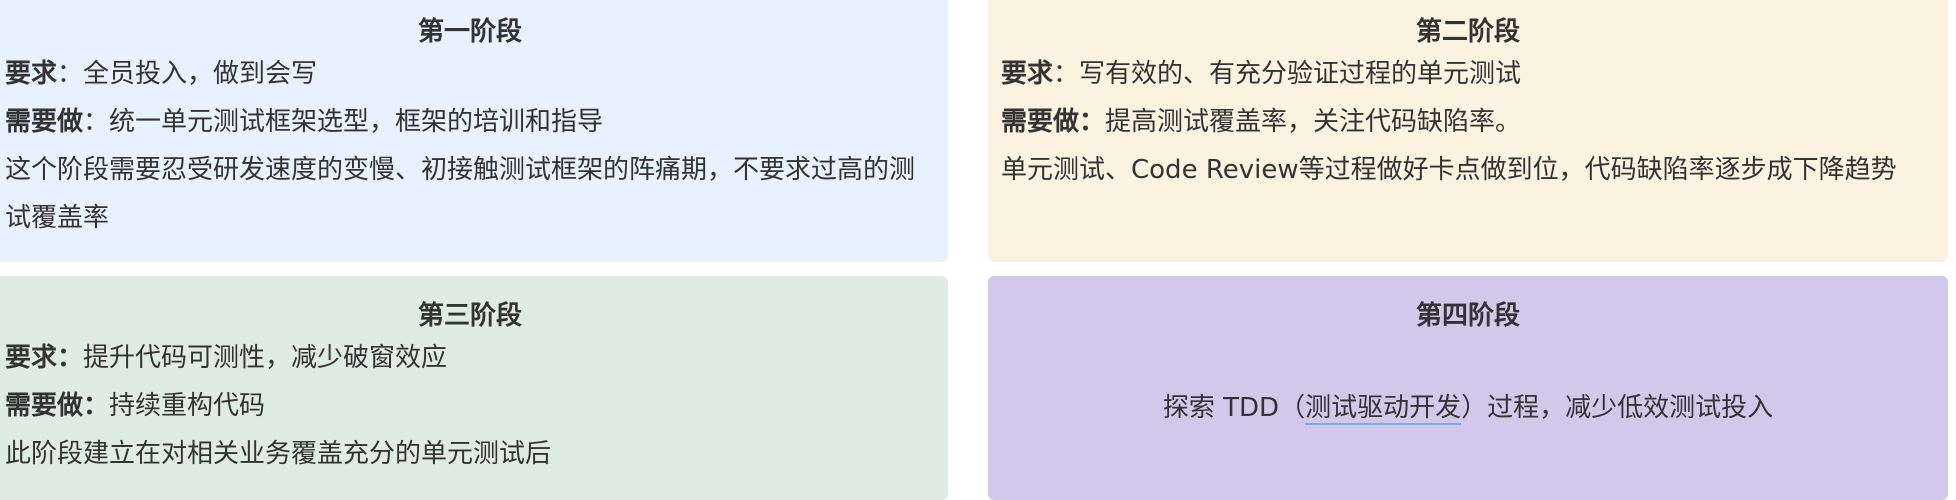 This screenshot has height=500, width=1956. Describe the element at coordinates (44, 122) in the screenshot. I see `todo-label: 需要做` at that location.